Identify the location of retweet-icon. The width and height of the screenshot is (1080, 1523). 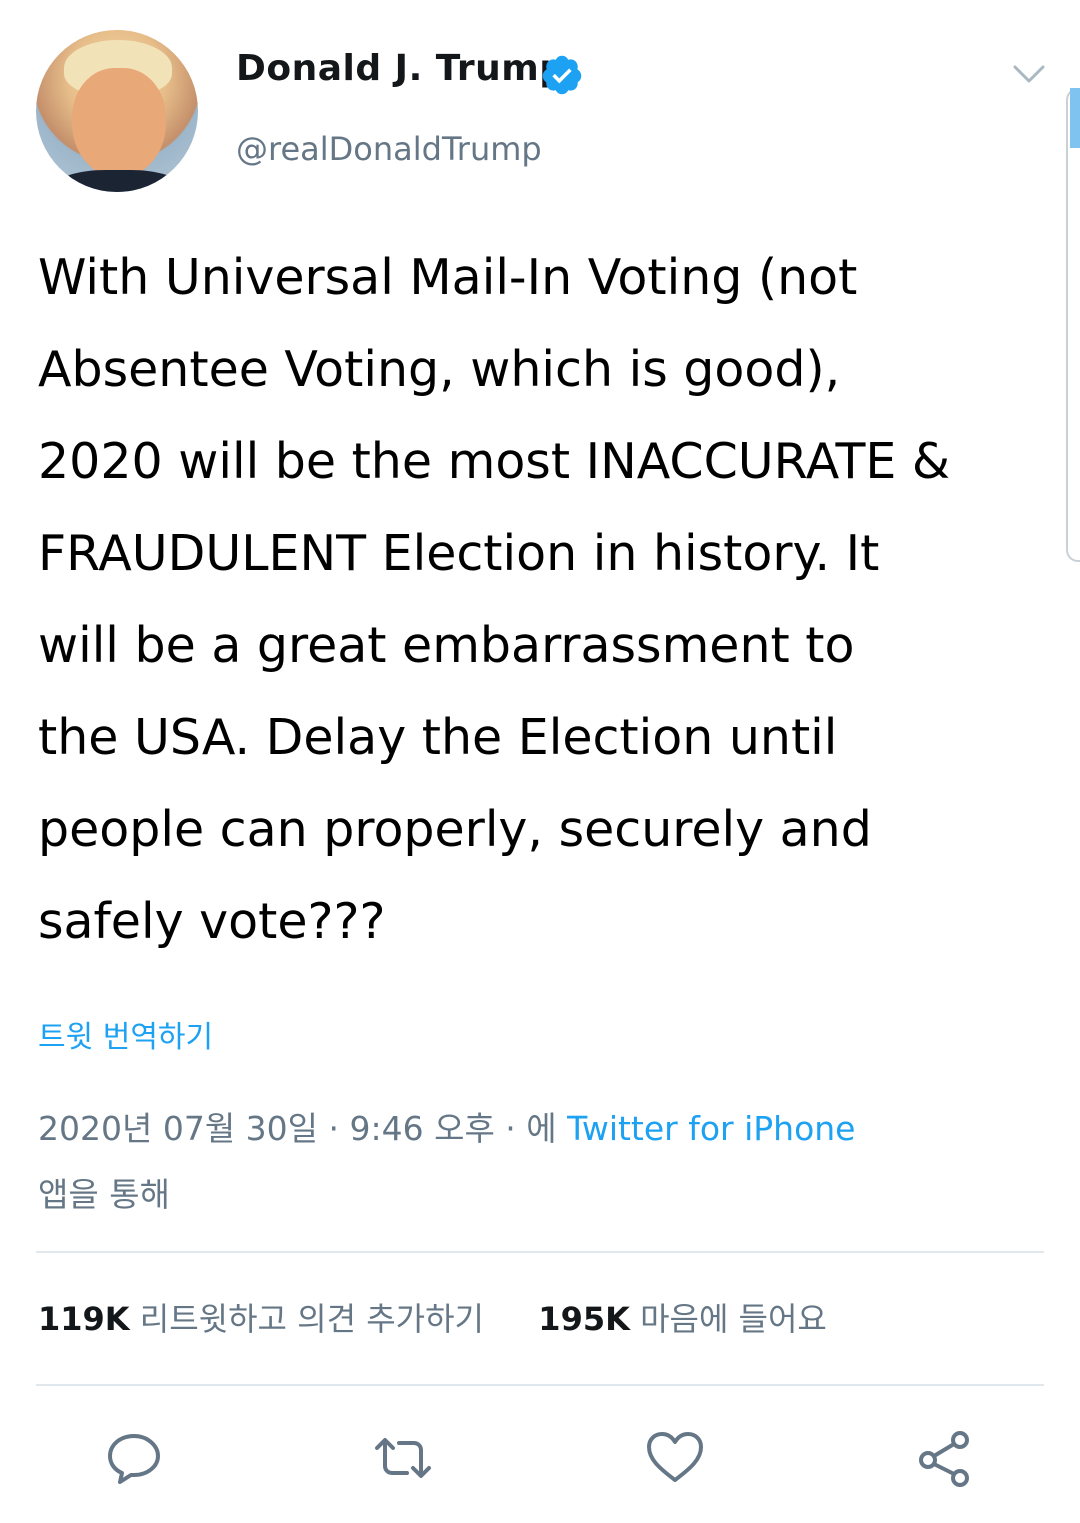
(403, 1458).